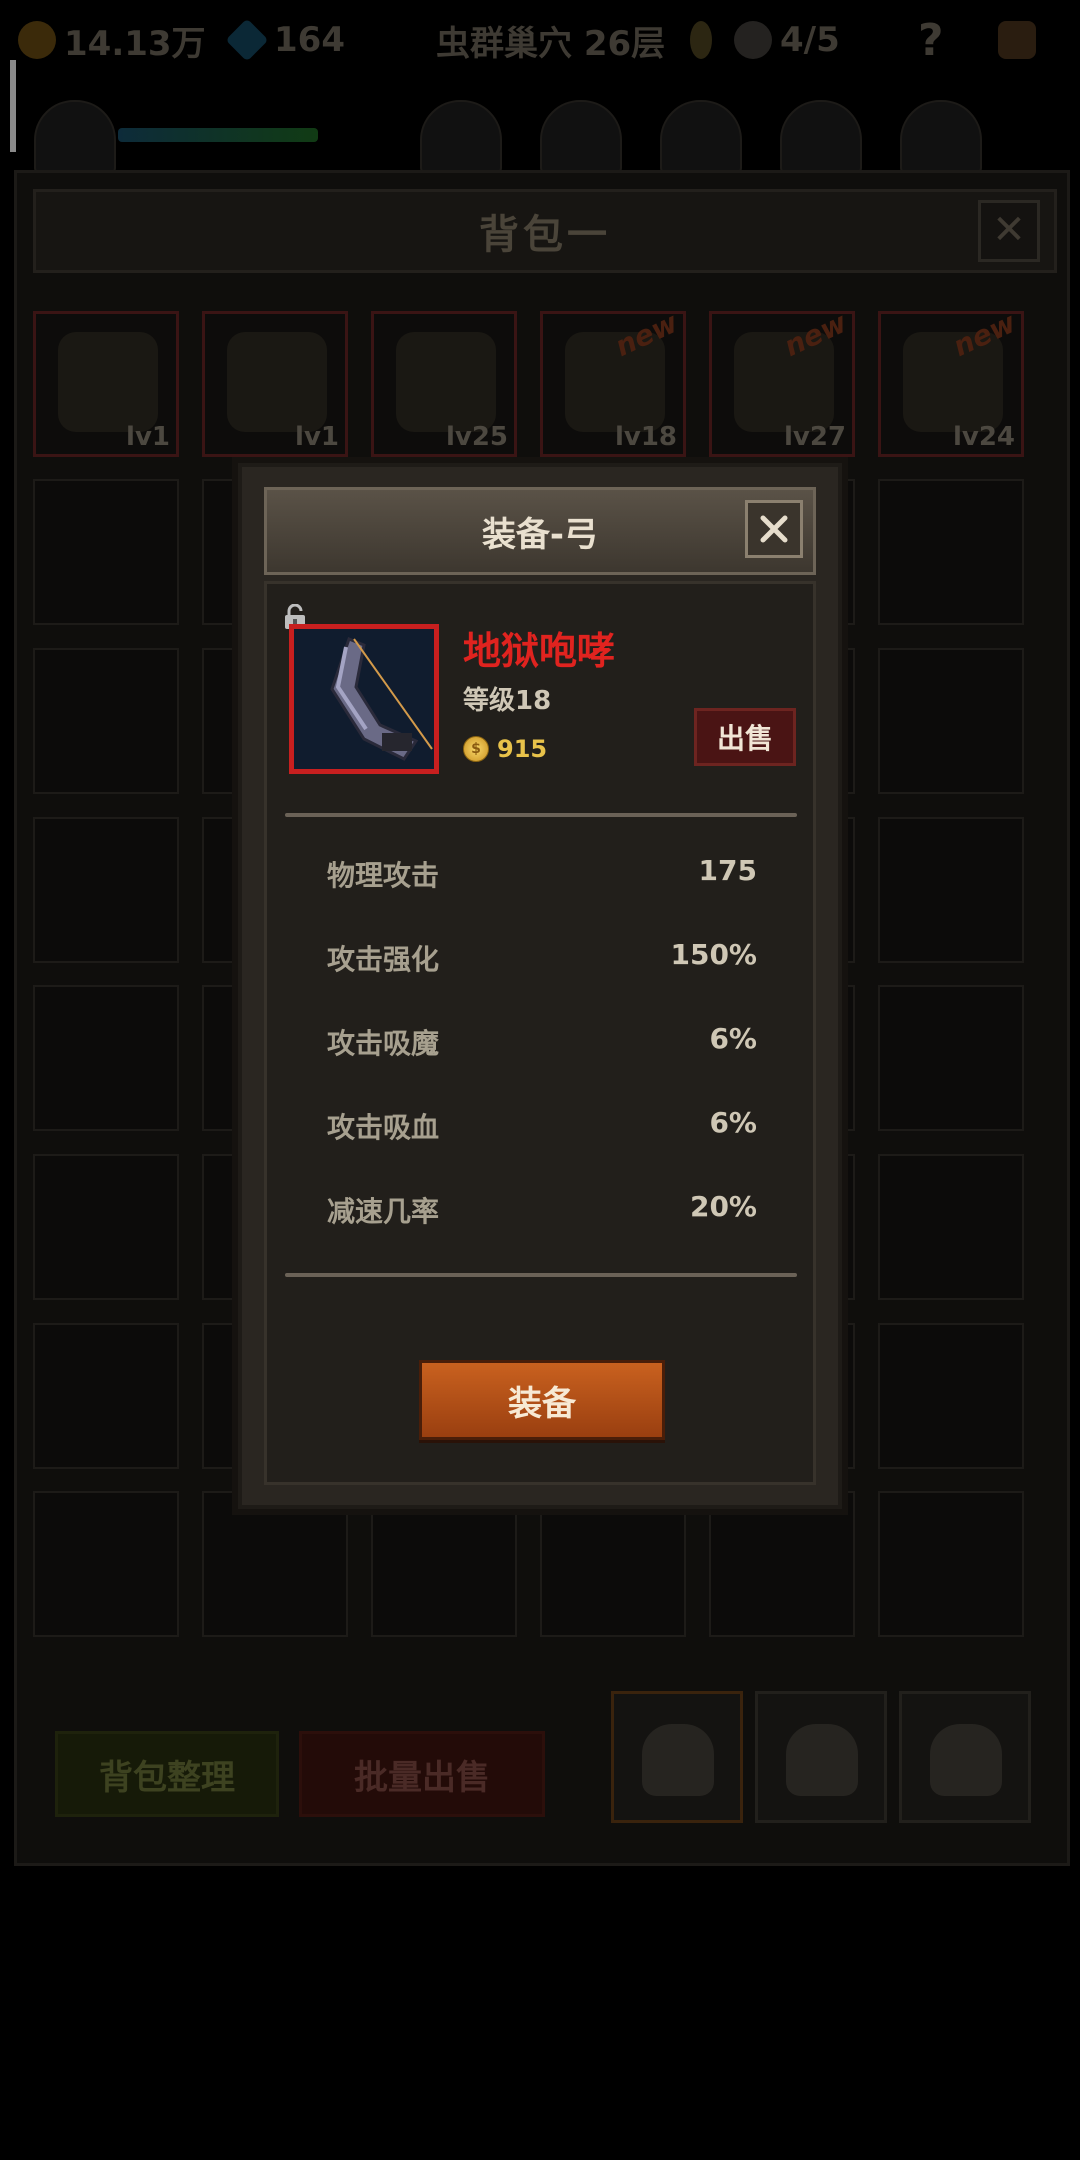  Describe the element at coordinates (542, 958) in the screenshot. I see `stat-row: 攻击强化 150%` at that location.